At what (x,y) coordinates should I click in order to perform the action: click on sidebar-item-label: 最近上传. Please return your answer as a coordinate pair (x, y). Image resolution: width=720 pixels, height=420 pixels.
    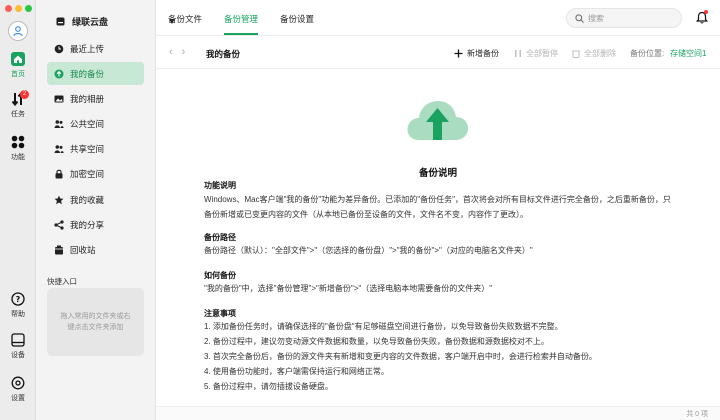
    Looking at the image, I should click on (87, 48).